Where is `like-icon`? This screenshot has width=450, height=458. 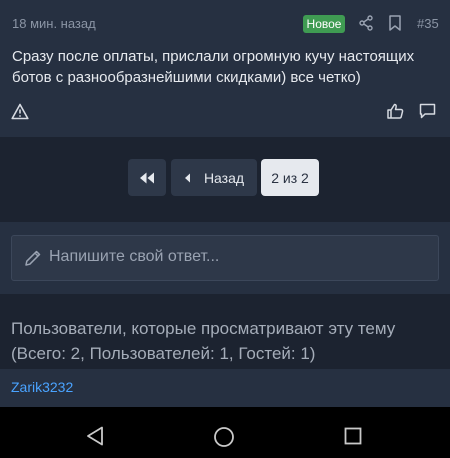
like-icon is located at coordinates (395, 111).